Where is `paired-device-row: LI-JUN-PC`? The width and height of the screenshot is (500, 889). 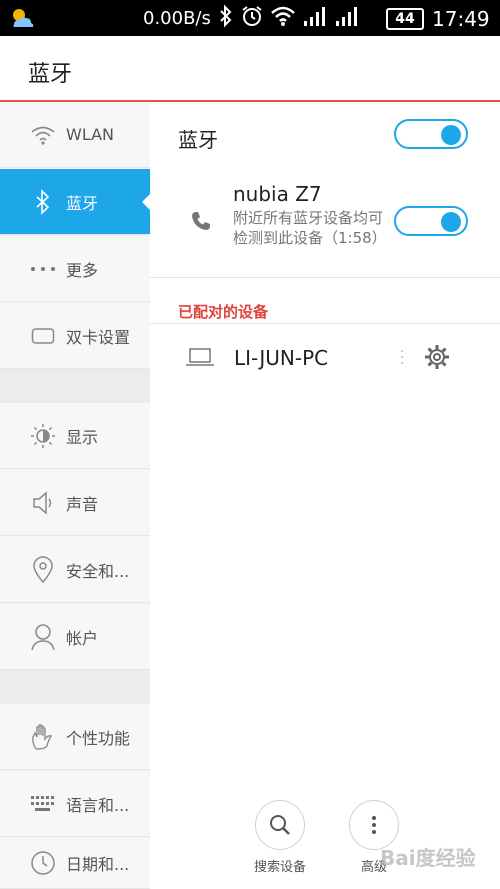
paired-device-row: LI-JUN-PC is located at coordinates (325, 359).